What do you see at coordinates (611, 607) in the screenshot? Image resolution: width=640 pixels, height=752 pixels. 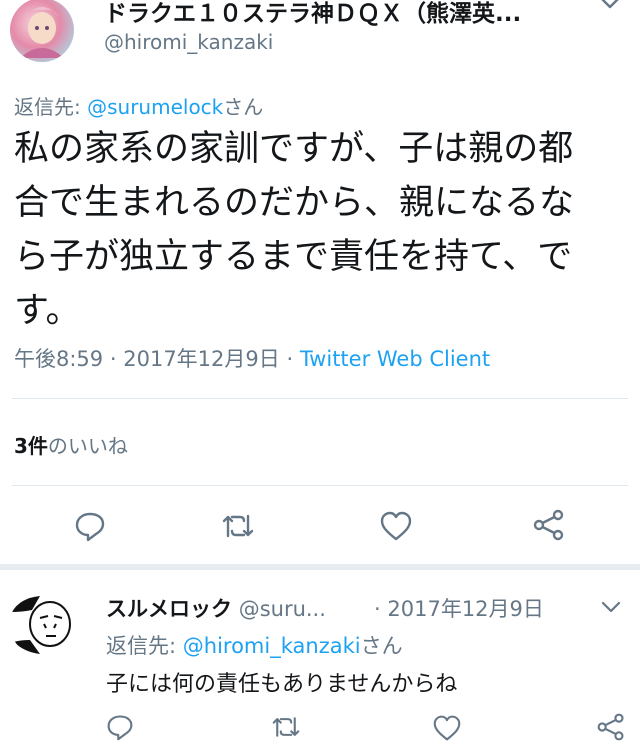 I see `reply-chevron-down-icon` at bounding box center [611, 607].